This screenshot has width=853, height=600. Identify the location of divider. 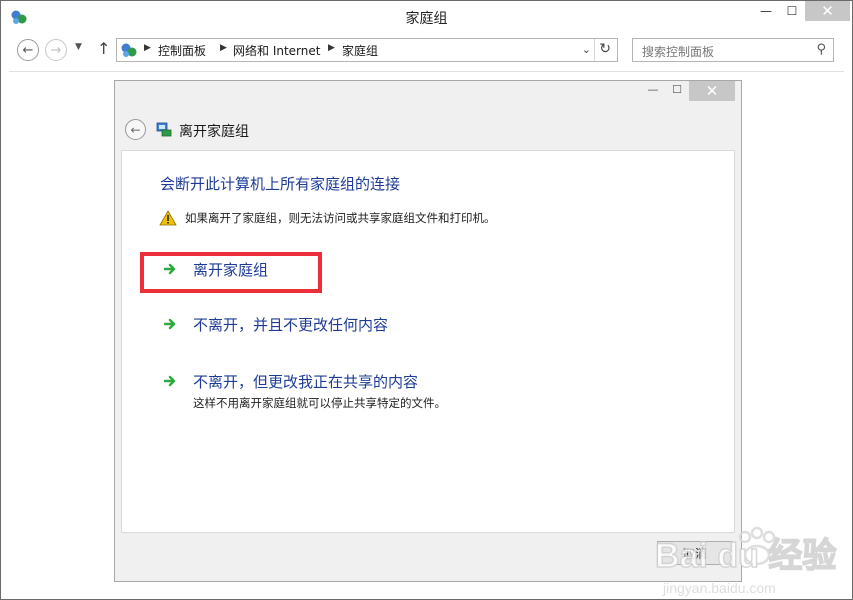
(426, 71).